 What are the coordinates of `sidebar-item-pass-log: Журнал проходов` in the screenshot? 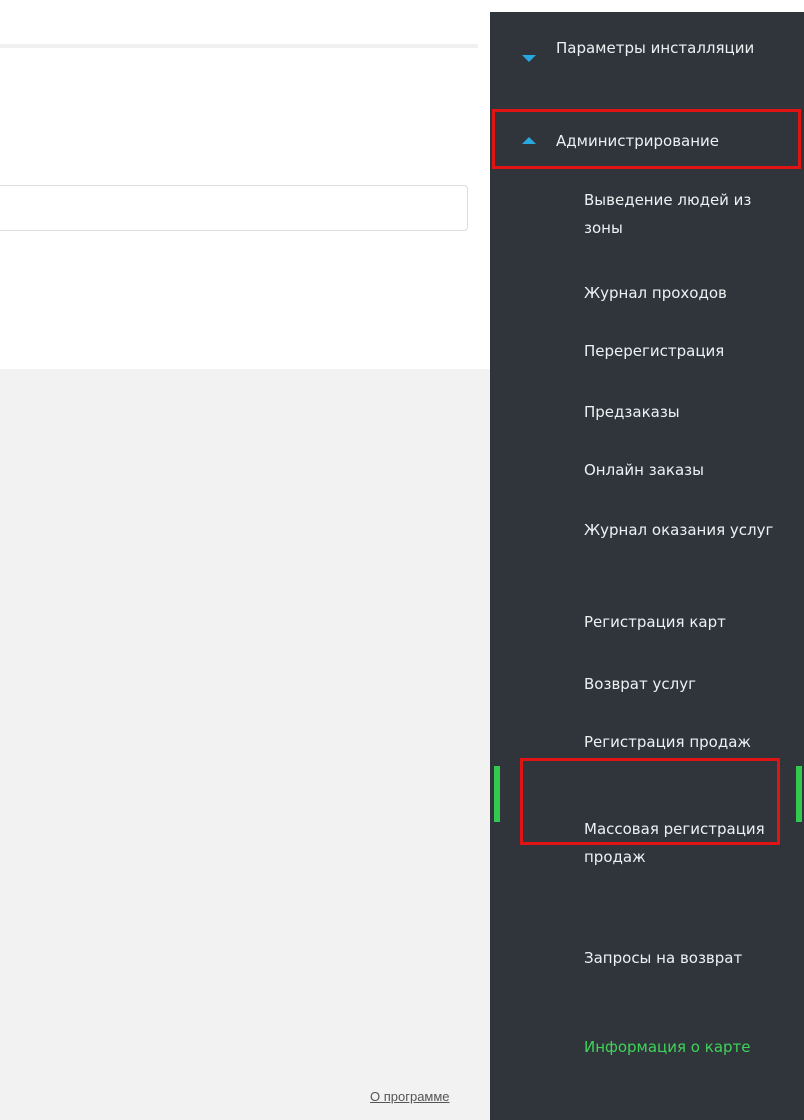 It's located at (682, 293).